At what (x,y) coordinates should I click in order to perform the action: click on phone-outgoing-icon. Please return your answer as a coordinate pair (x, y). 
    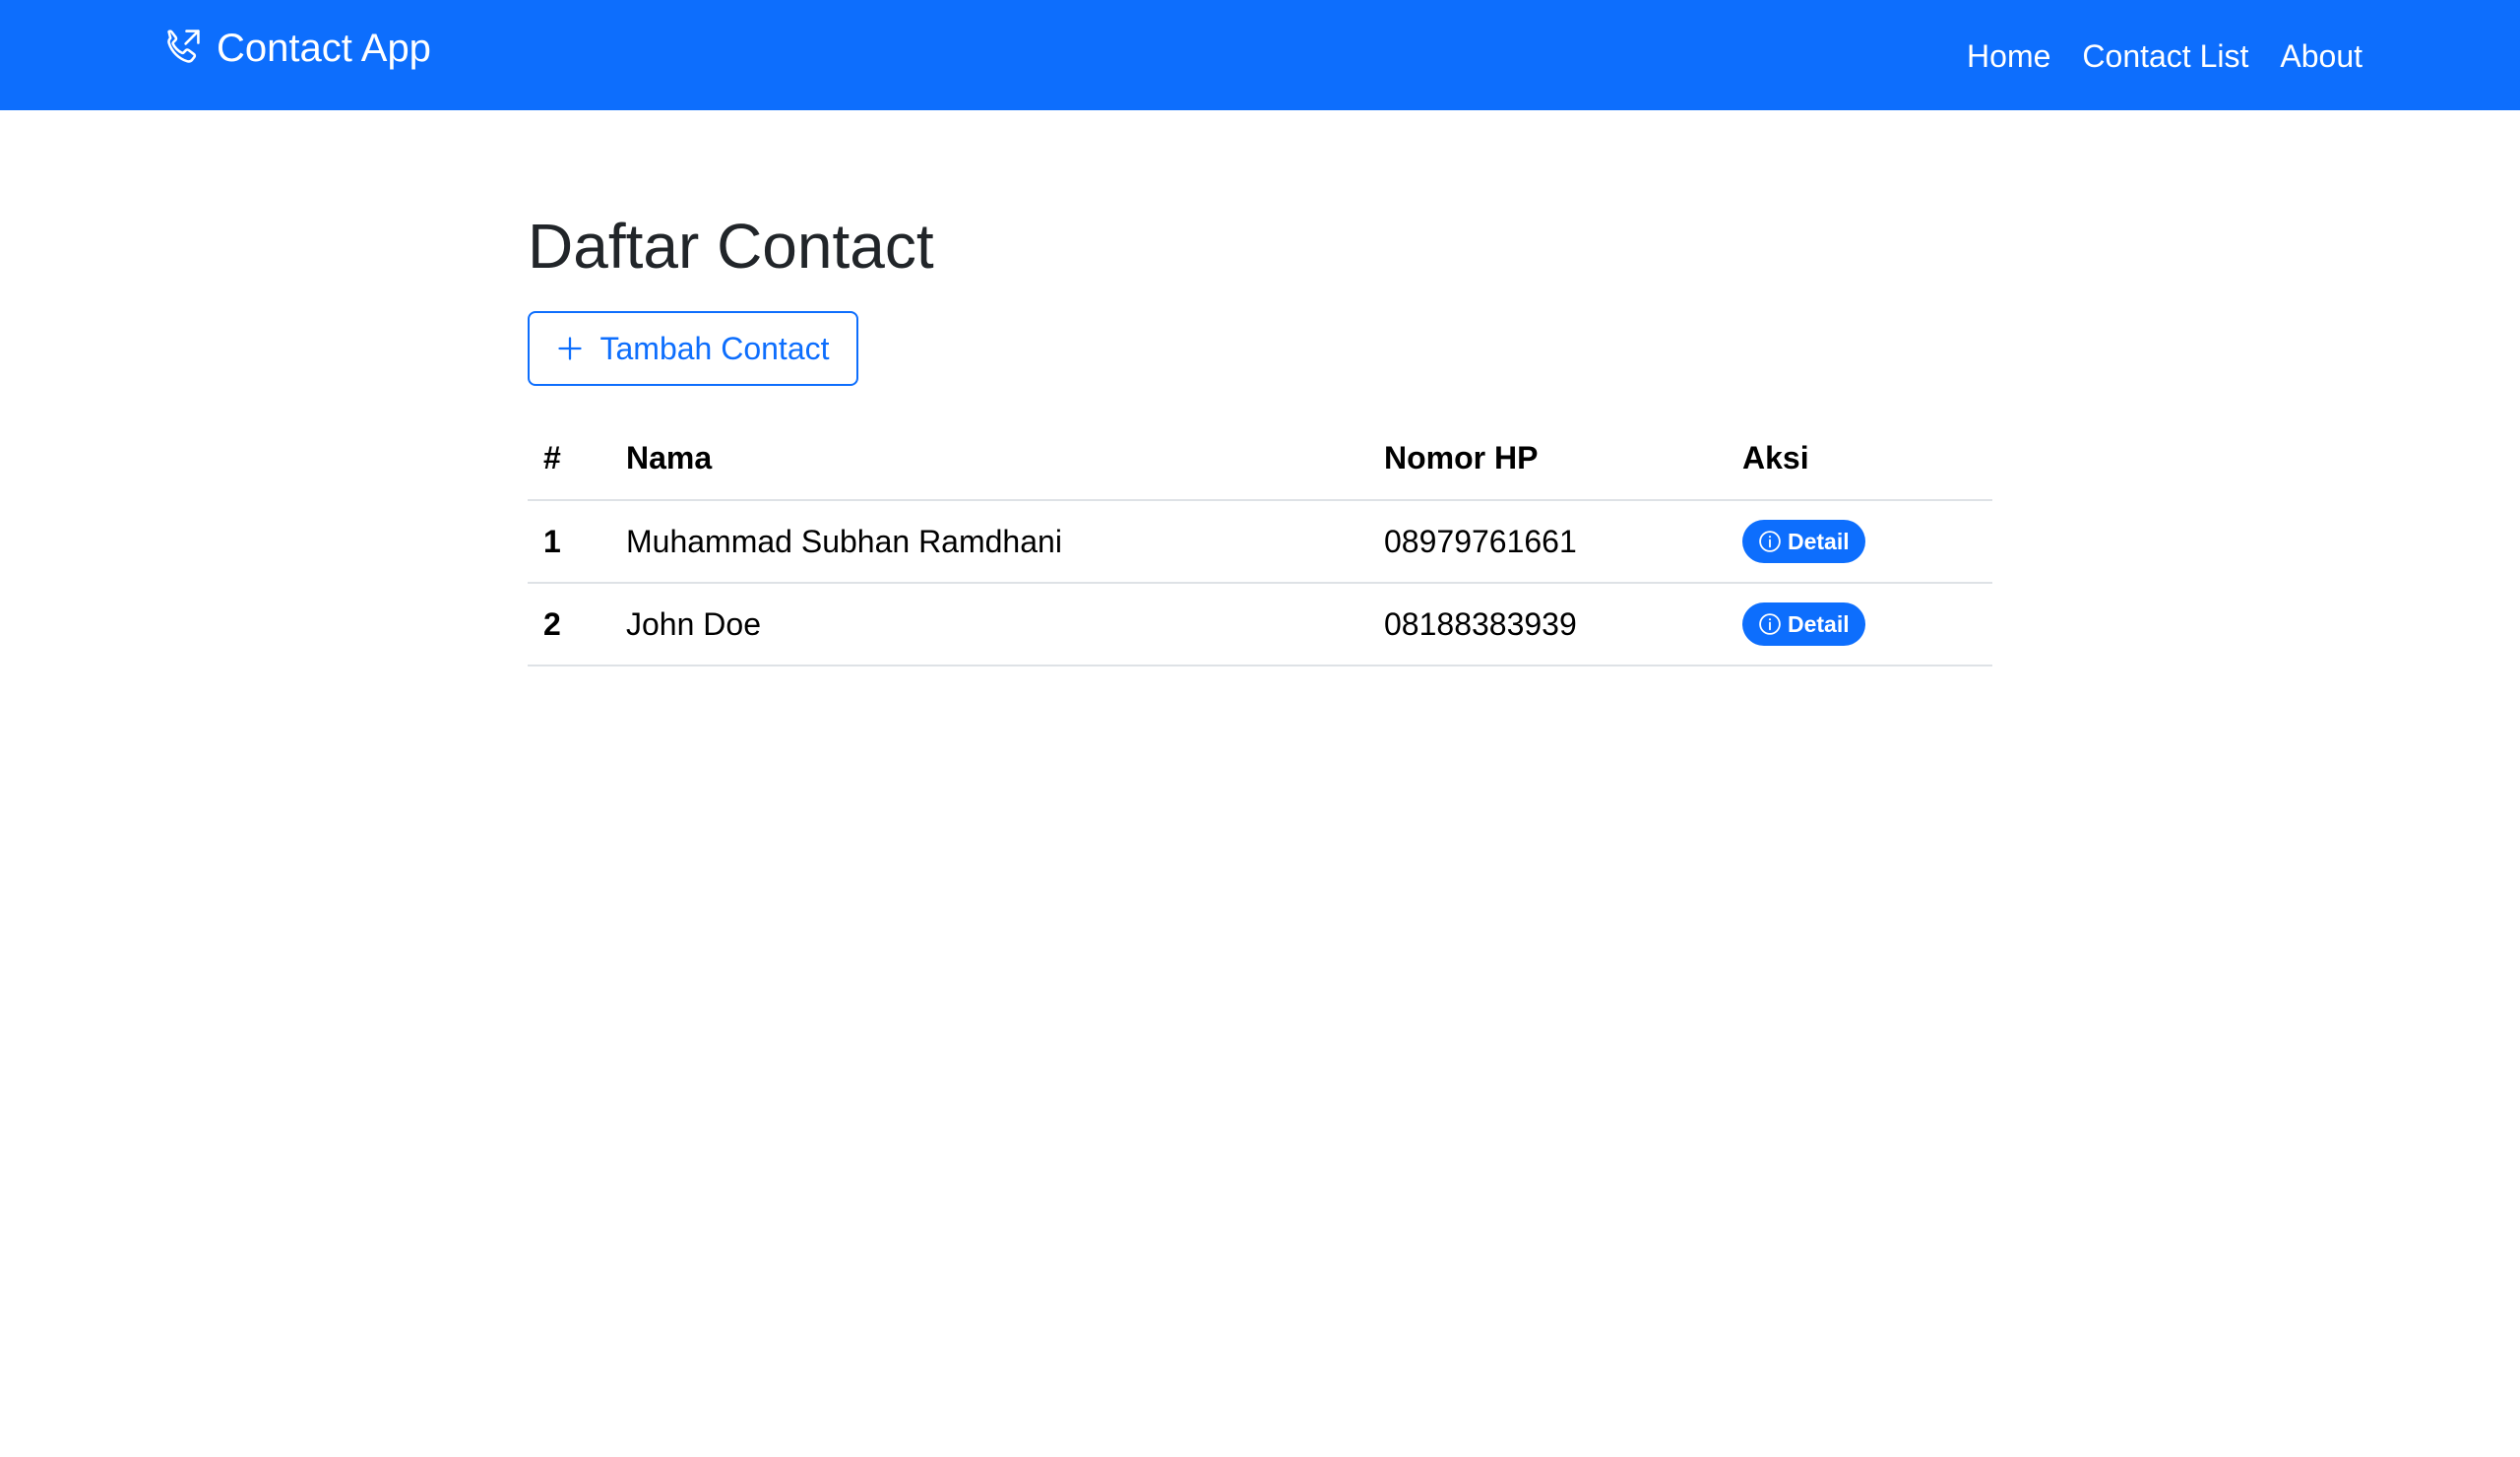
    Looking at the image, I should click on (181, 48).